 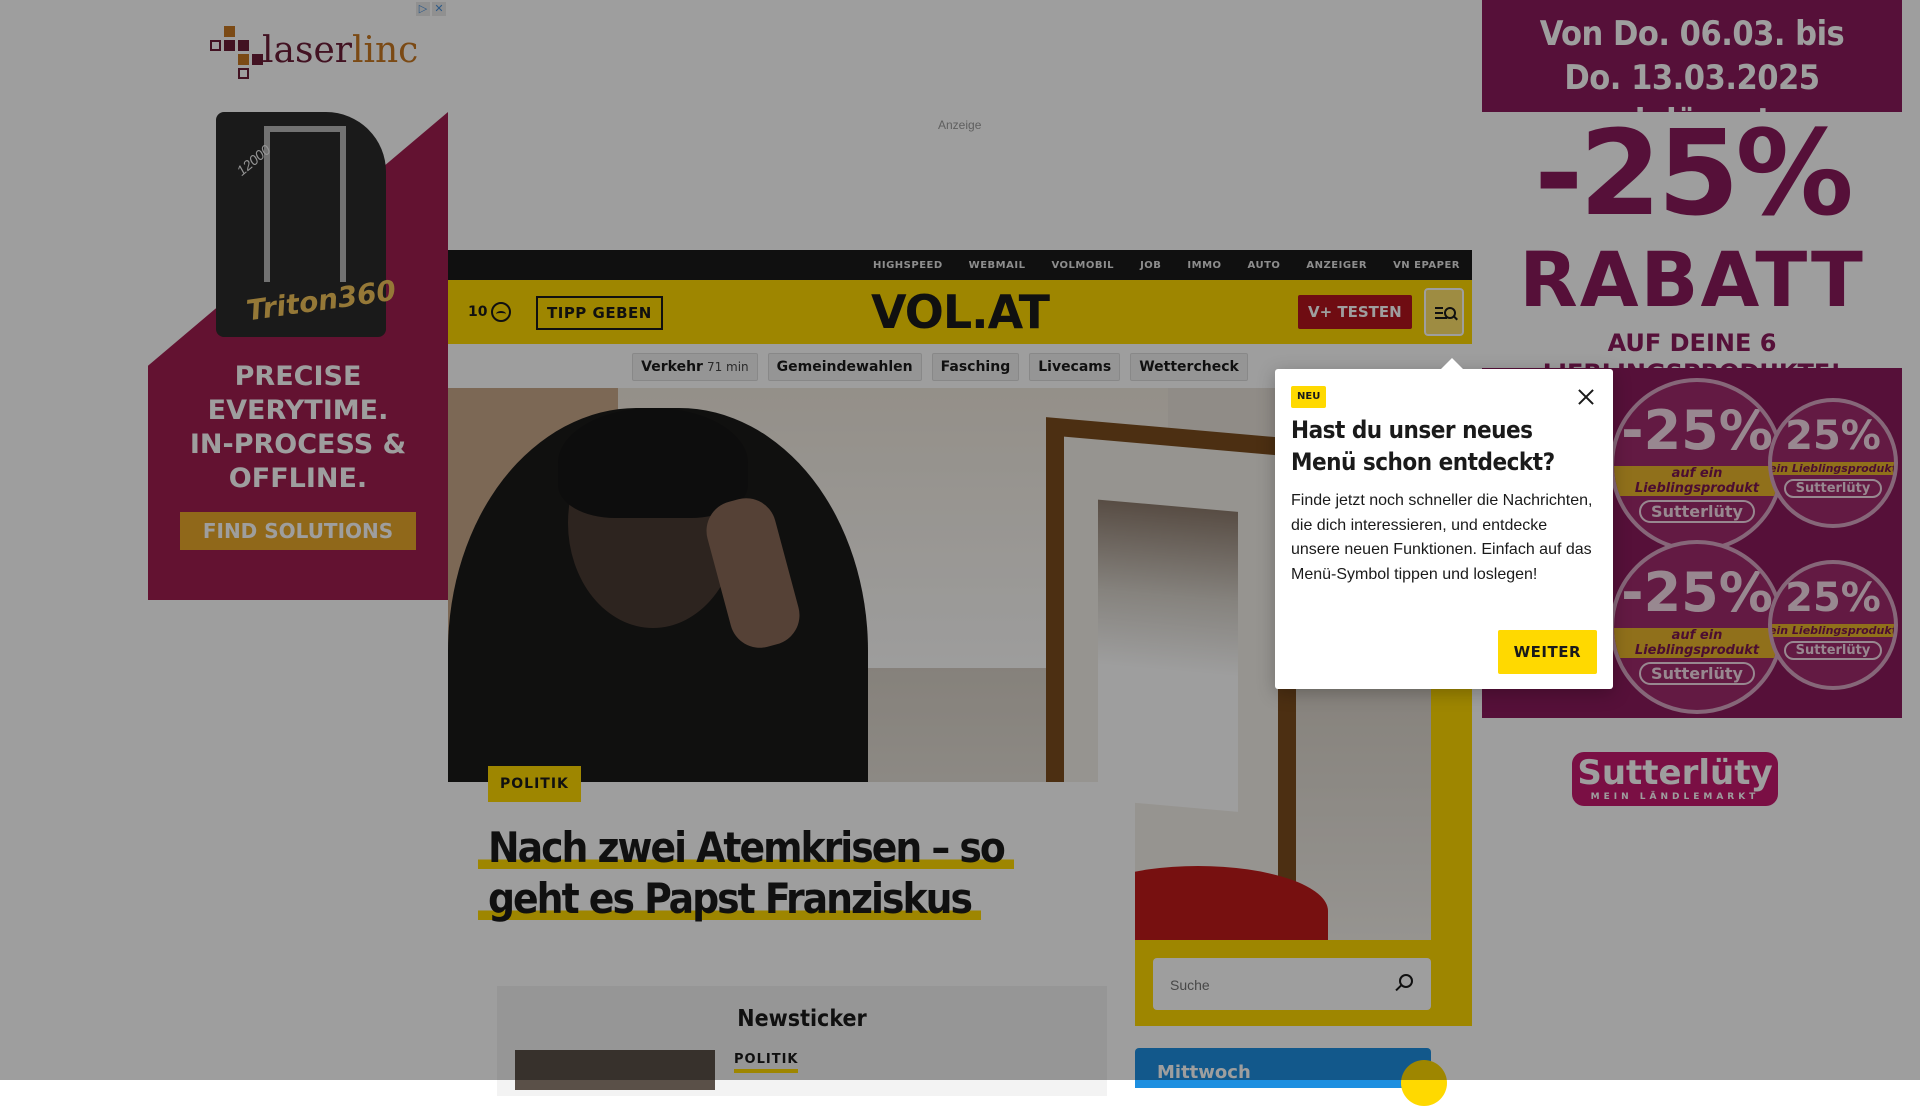 I want to click on weiter-button: WEITER, so click(x=1547, y=652).